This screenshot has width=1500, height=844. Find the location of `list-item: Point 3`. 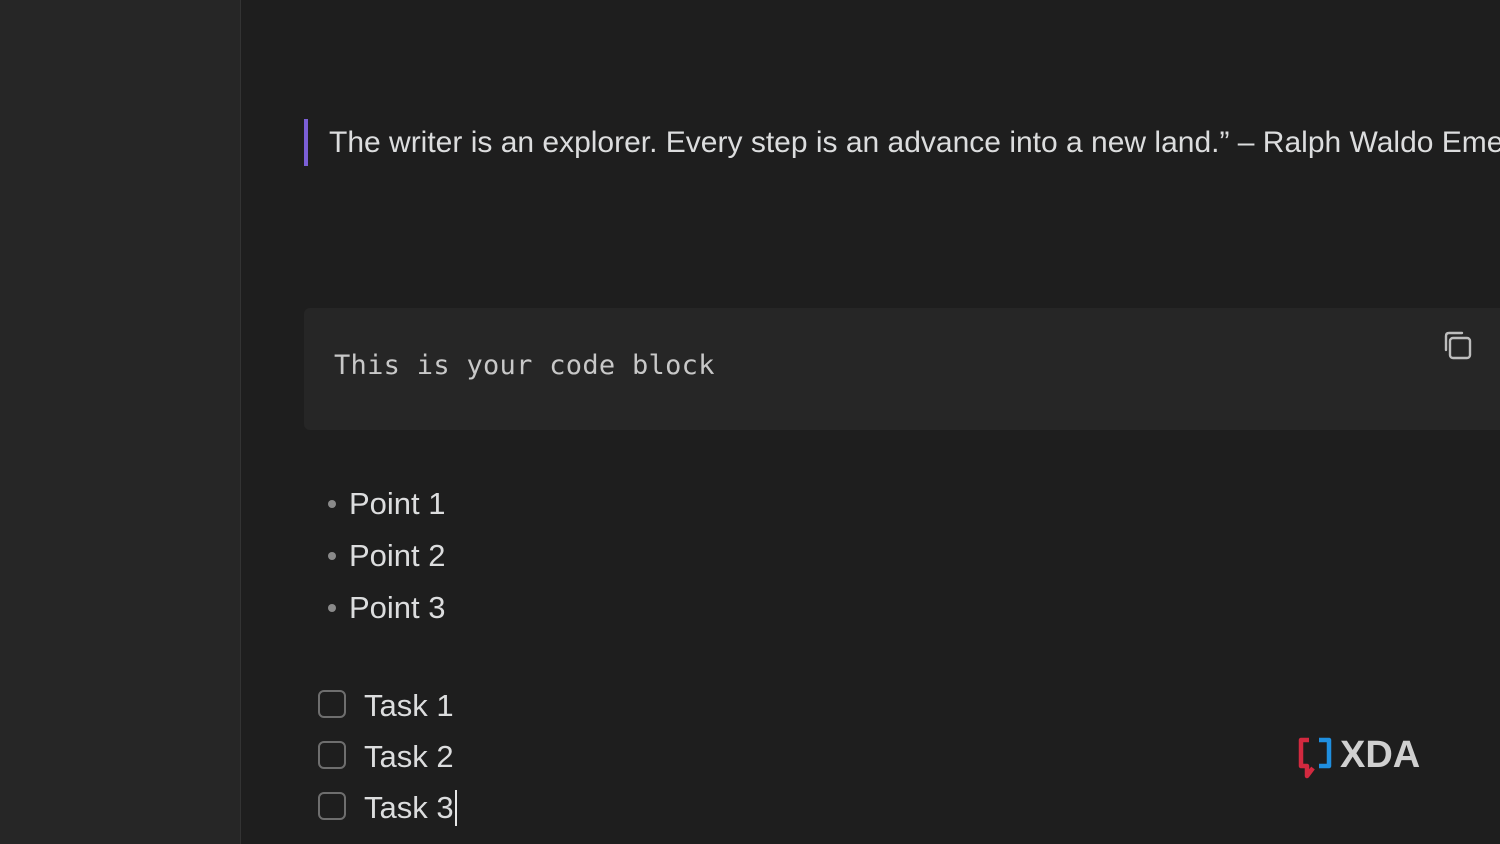

list-item: Point 3 is located at coordinates (387, 608).